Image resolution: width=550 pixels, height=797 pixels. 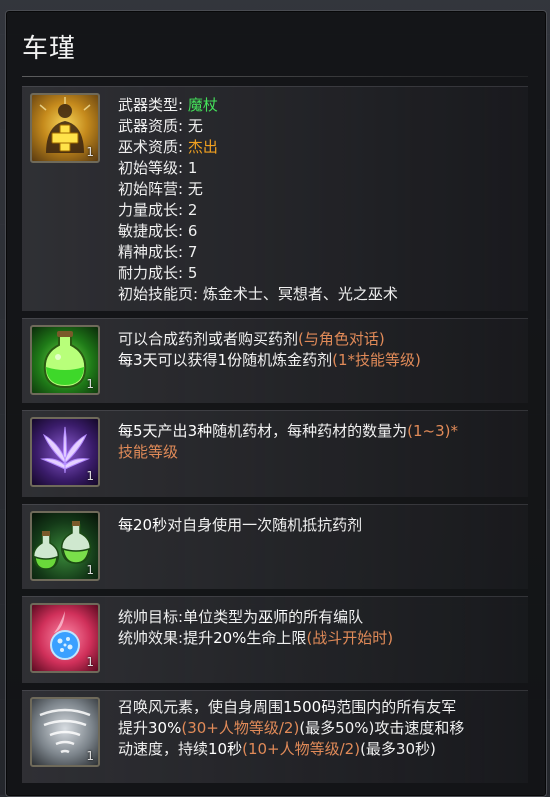 I want to click on skill-line: 每3天可以获得1份随机炼金药剂(1*技能等级), so click(x=269, y=360).